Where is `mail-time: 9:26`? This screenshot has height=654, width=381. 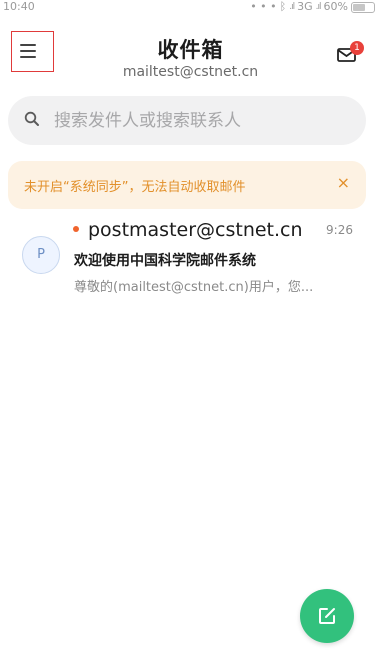
mail-time: 9:26 is located at coordinates (339, 230).